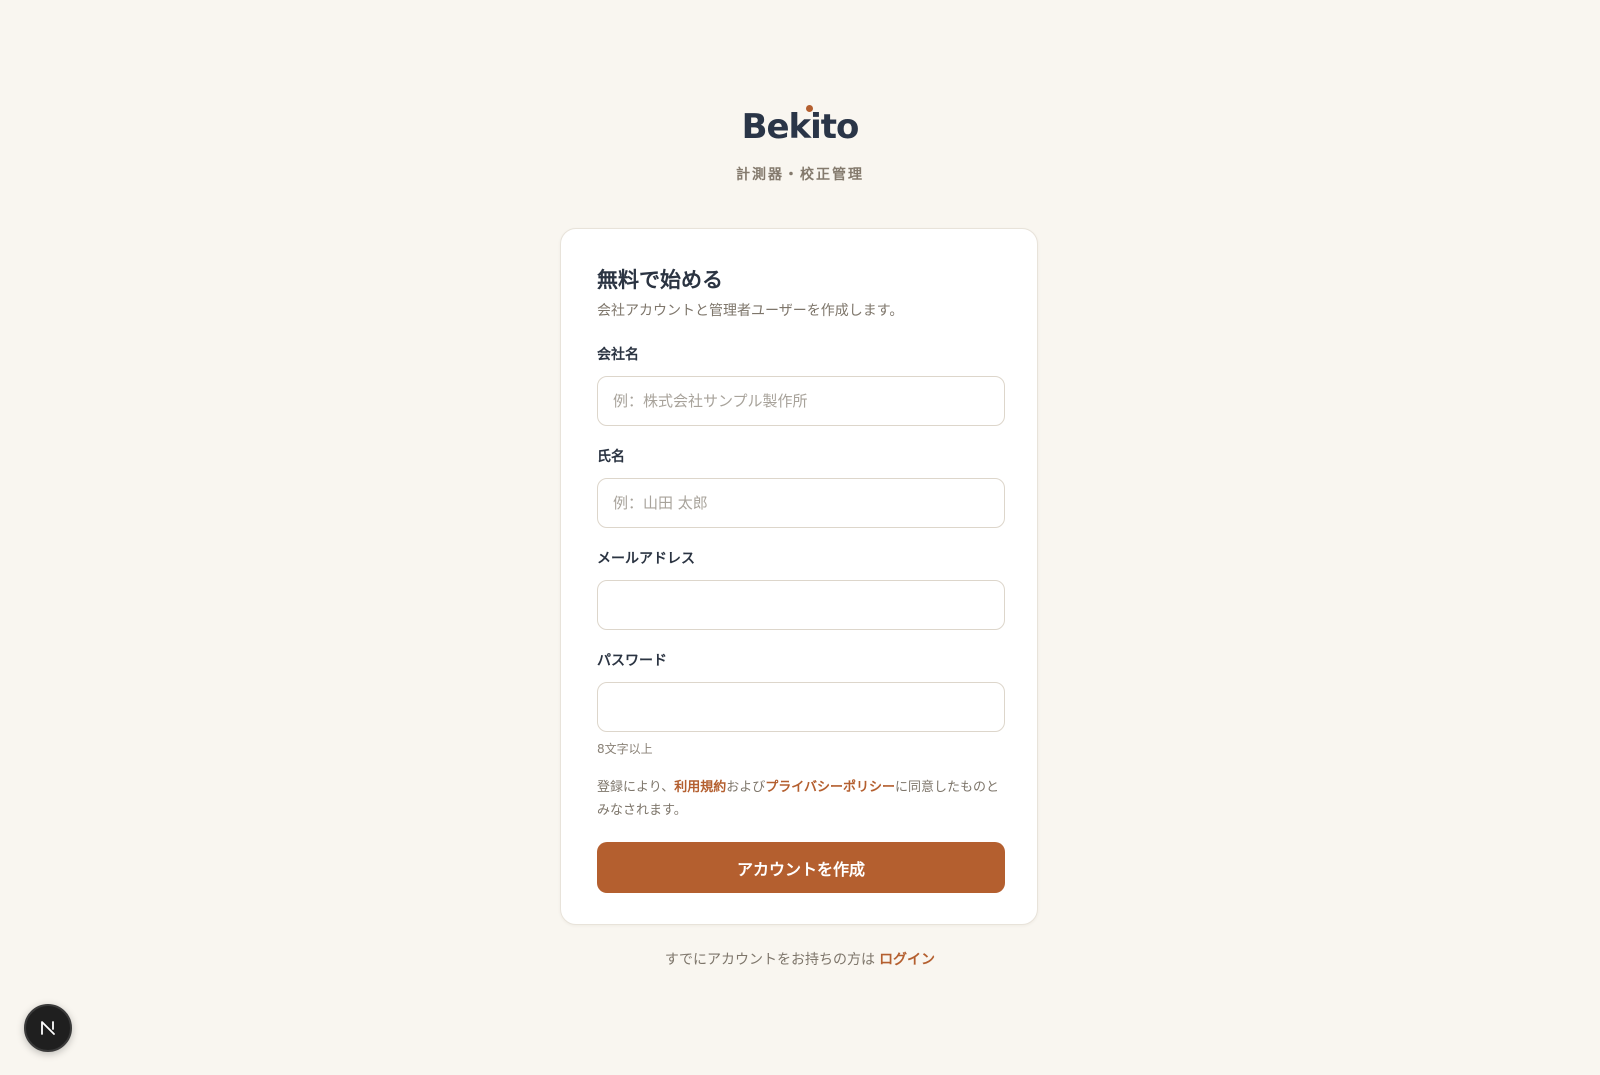 This screenshot has height=1075, width=1600. I want to click on privacy-policy-link: プライバシーポリシー, so click(830, 787).